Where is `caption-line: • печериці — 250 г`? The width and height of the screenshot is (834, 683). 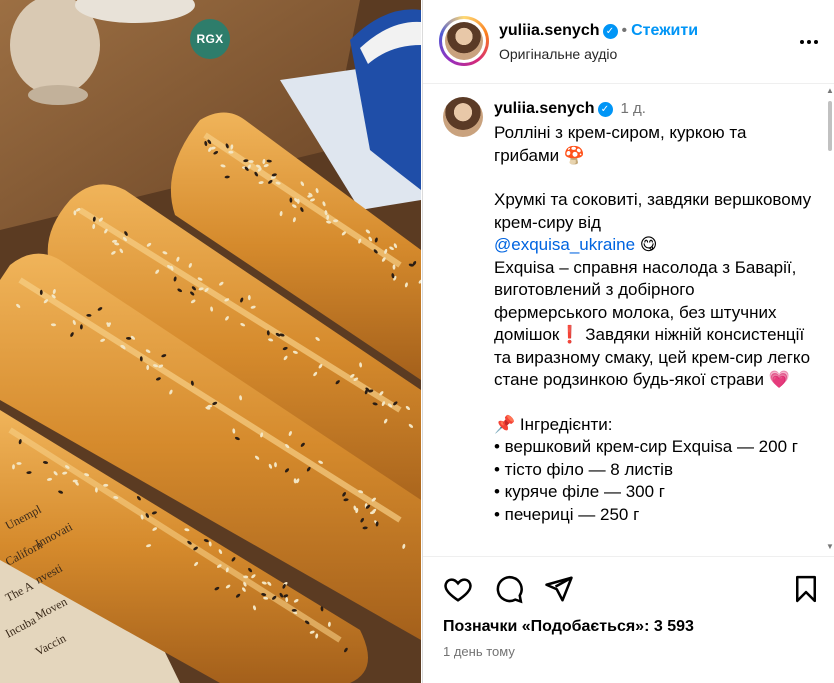
caption-line: • печериці — 250 г is located at coordinates (567, 514).